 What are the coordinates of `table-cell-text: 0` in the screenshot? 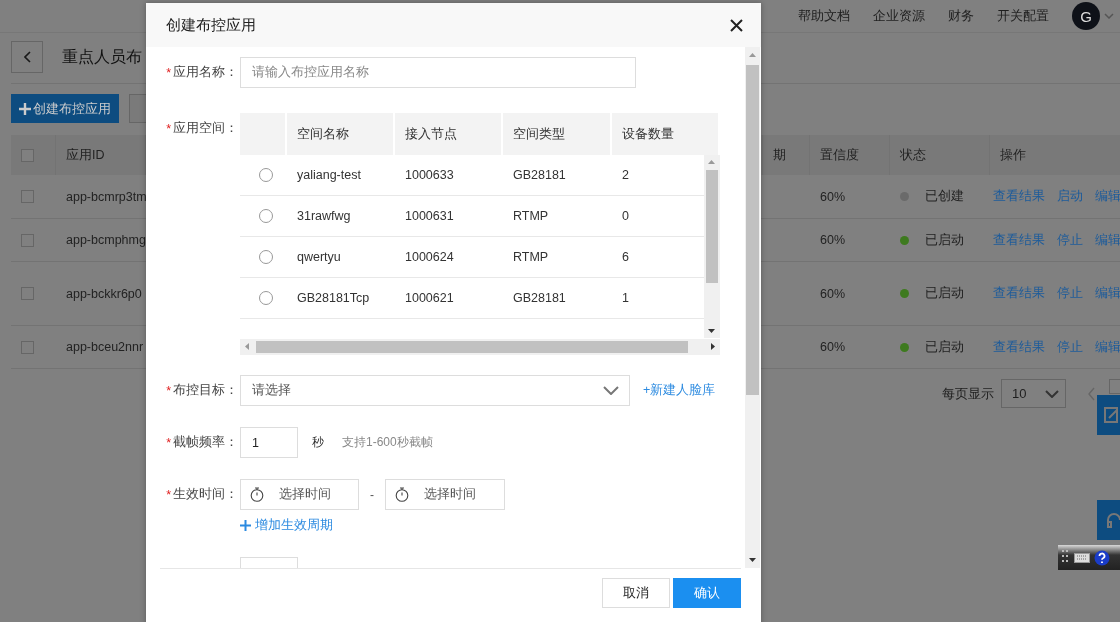 It's located at (625, 216).